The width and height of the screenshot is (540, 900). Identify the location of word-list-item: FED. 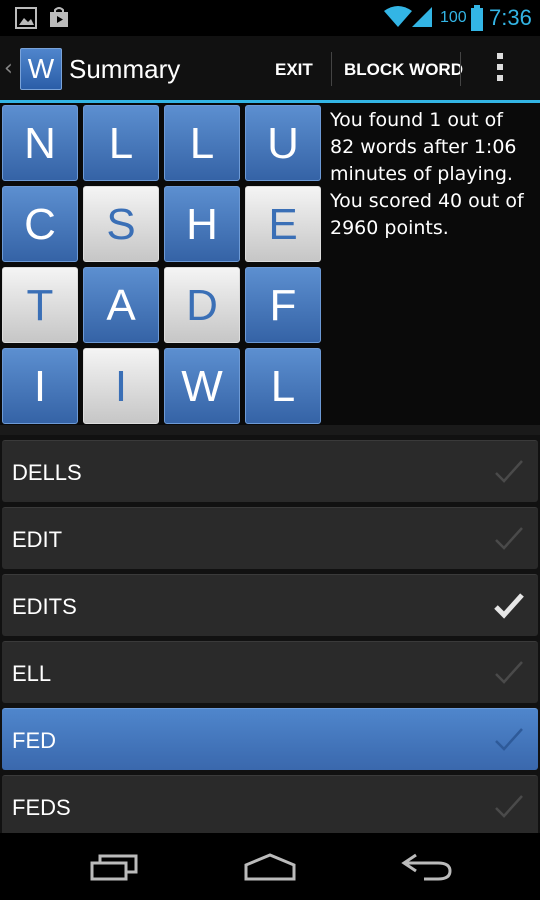
(270, 739).